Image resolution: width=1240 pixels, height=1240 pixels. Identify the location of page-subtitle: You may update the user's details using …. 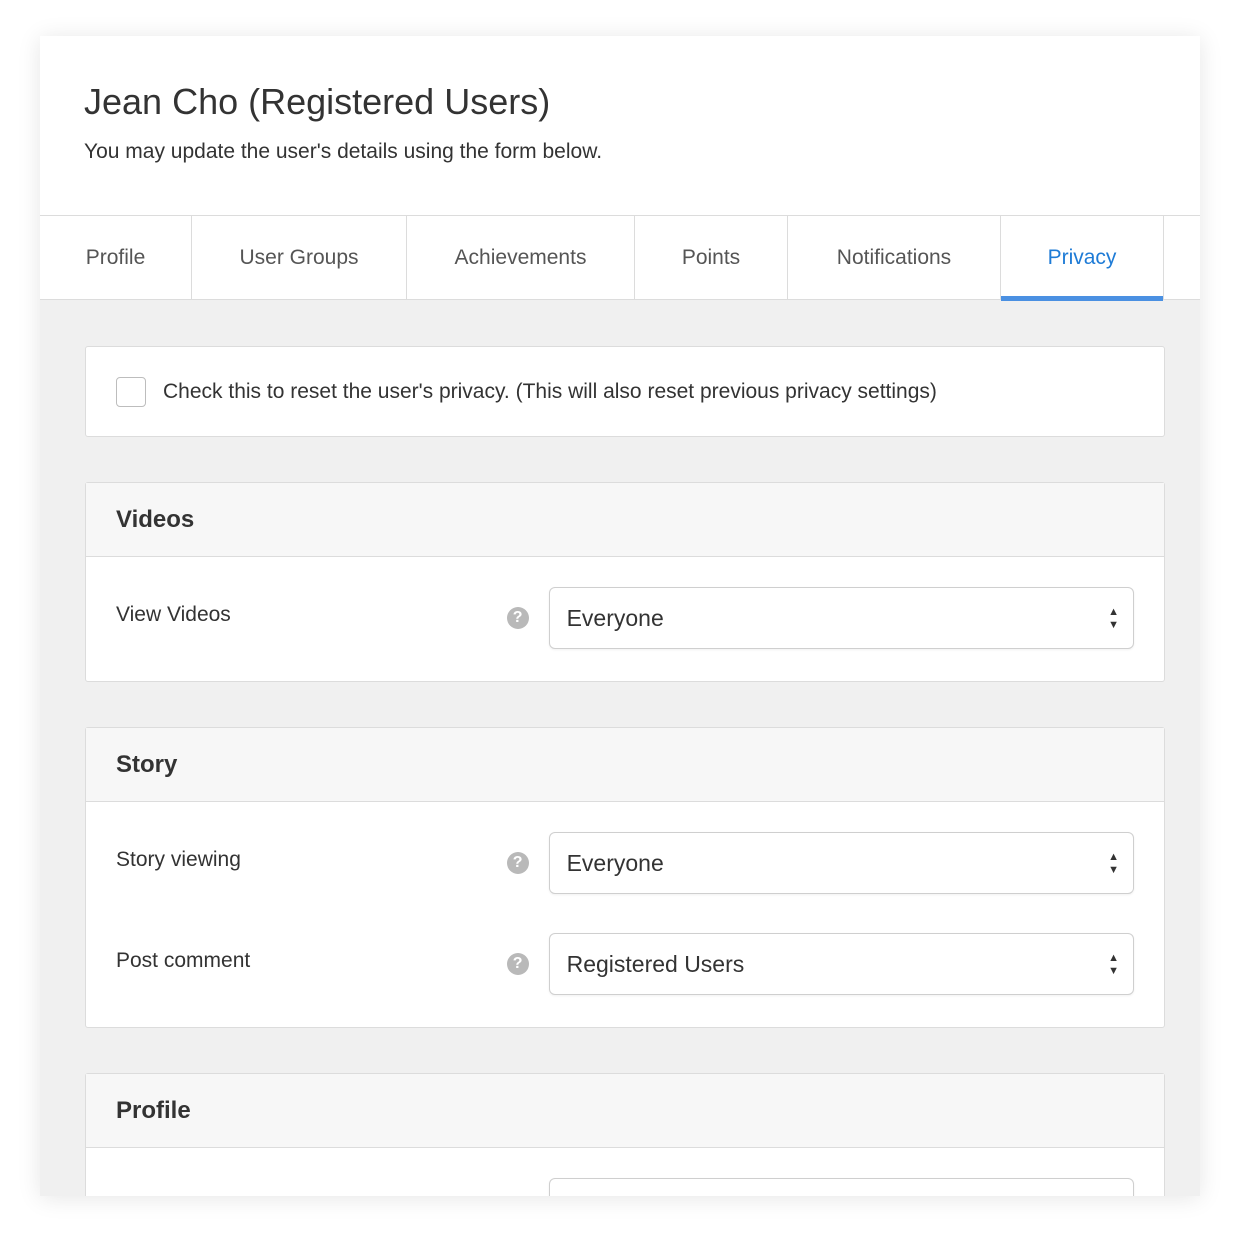
(343, 151).